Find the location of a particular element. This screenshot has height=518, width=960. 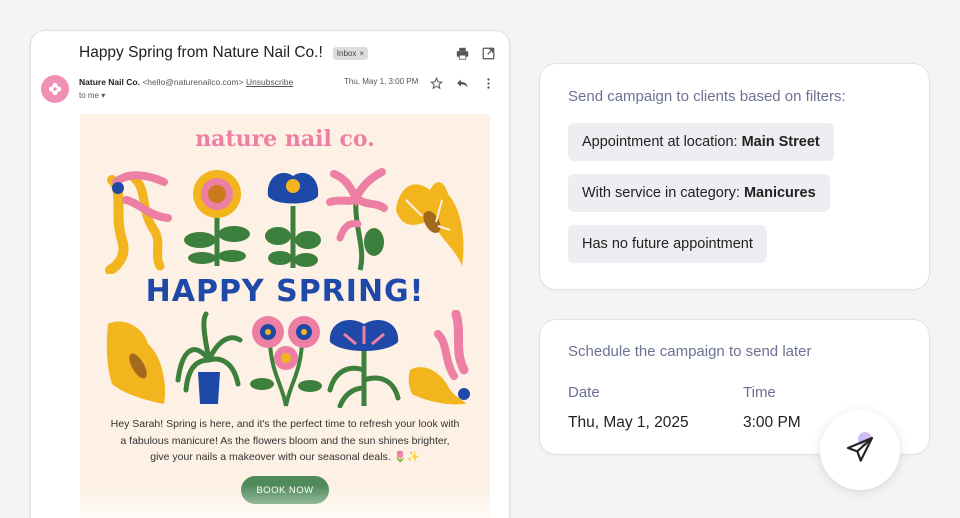

email-subject: Happy Spring from Nature Nail Co.! is located at coordinates (201, 52).